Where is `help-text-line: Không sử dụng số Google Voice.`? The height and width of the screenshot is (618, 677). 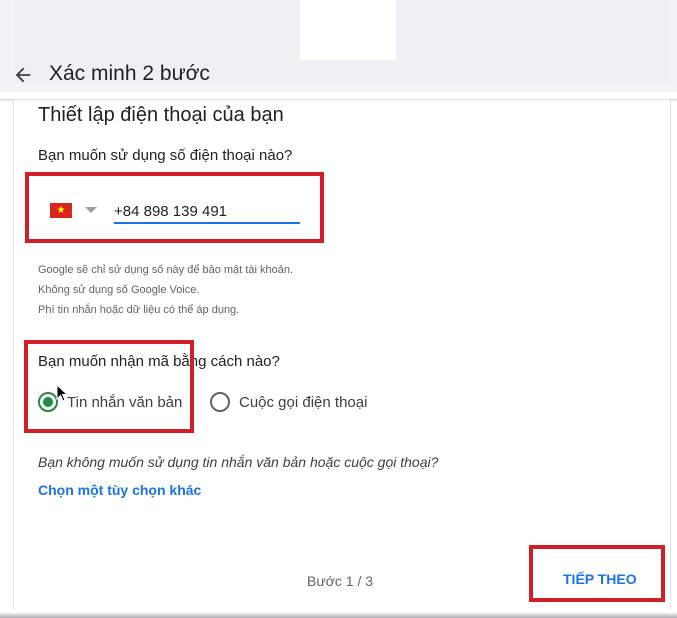 help-text-line: Không sử dụng số Google Voice. is located at coordinates (119, 290).